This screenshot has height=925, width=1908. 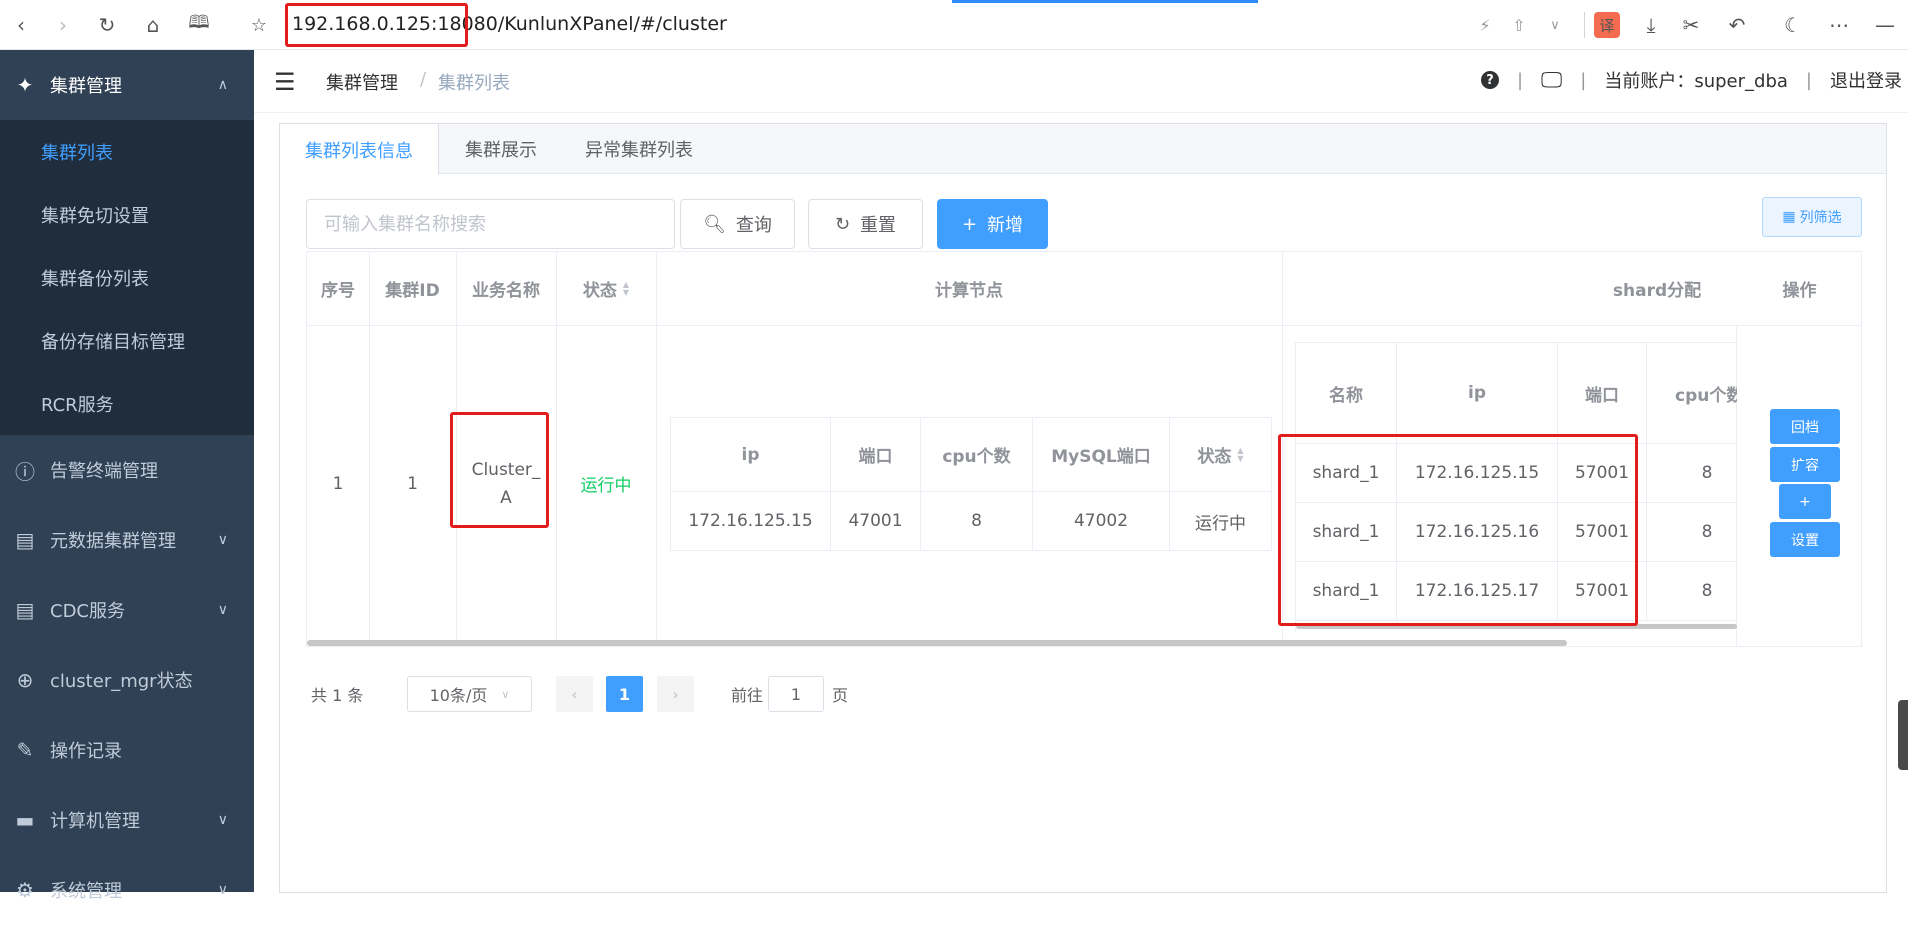 What do you see at coordinates (1477, 393) in the screenshot?
I see `shard-th-ip: ip` at bounding box center [1477, 393].